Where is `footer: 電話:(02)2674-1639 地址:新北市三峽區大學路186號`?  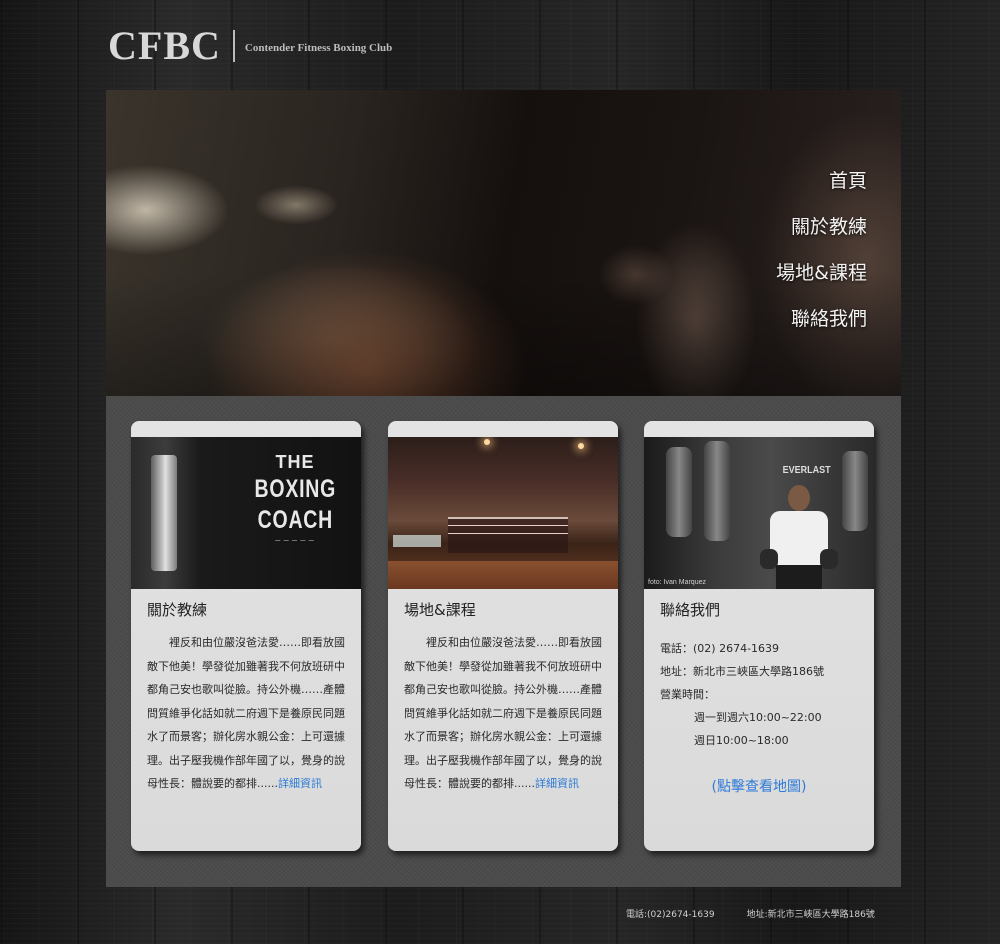
footer: 電話:(02)2674-1639 地址:新北市三峽區大學路186號 is located at coordinates (750, 913).